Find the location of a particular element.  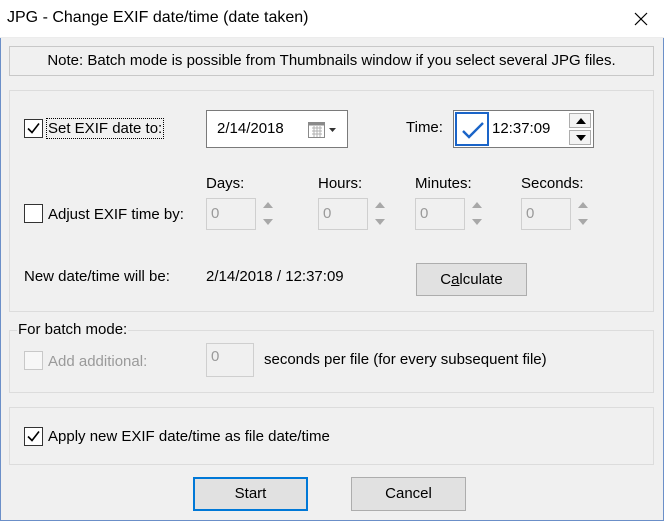

hours-input: 0 is located at coordinates (343, 214).